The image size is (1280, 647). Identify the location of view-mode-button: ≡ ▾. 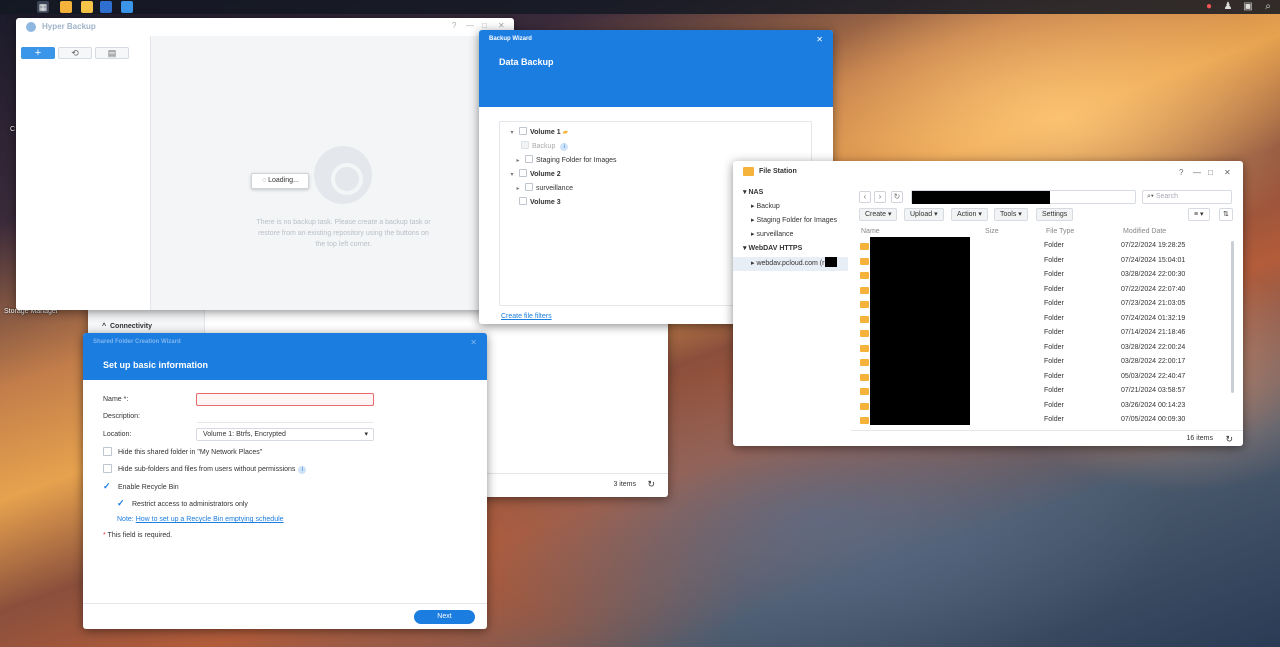
(1199, 214).